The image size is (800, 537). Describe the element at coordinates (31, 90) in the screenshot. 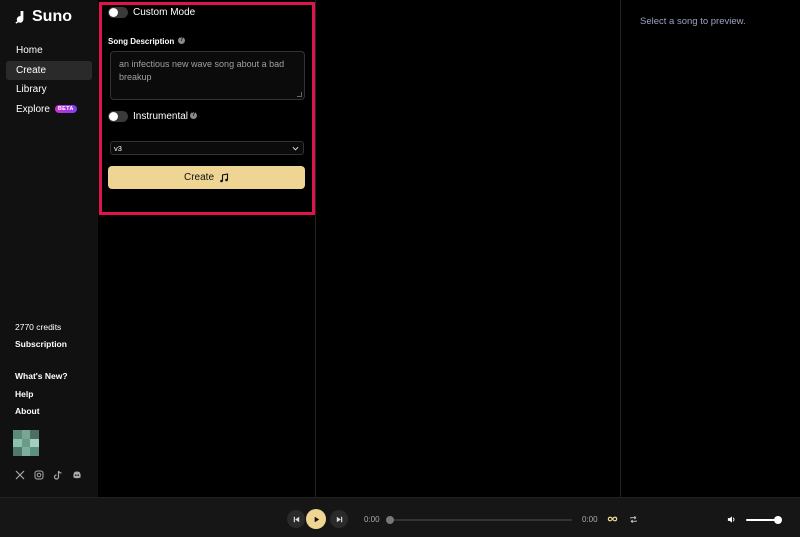

I see `nav-label-library: Library` at that location.